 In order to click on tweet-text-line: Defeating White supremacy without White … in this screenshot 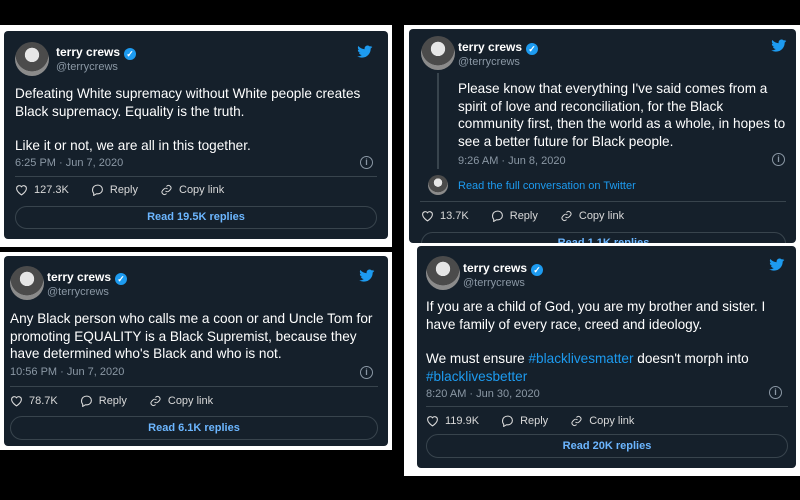, I will do `click(188, 102)`.